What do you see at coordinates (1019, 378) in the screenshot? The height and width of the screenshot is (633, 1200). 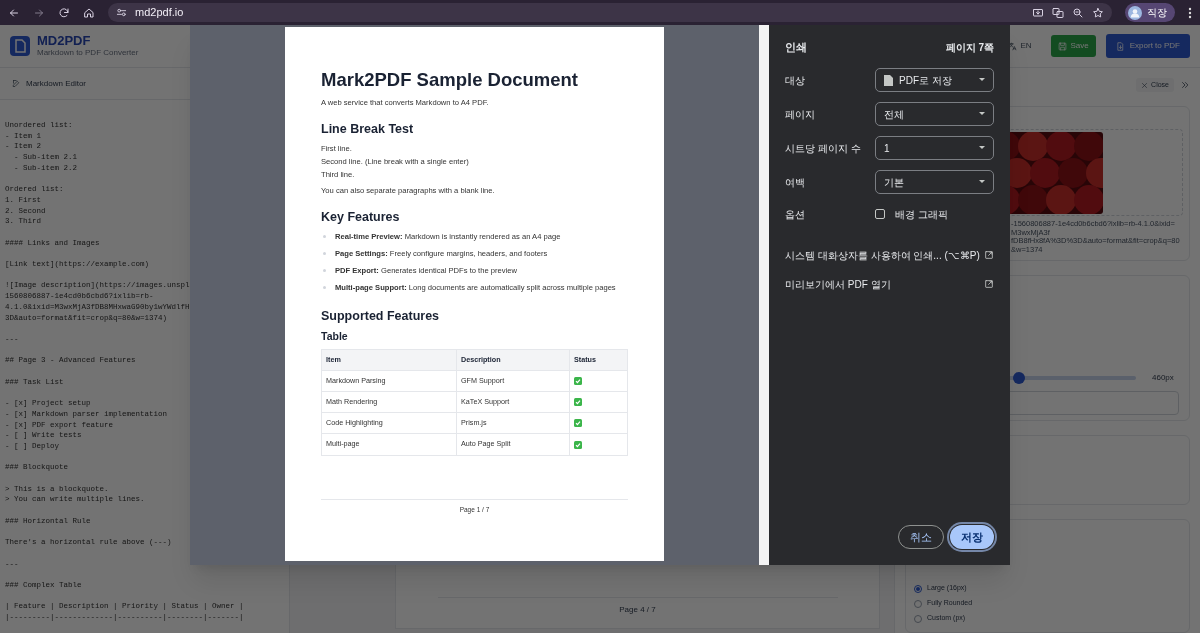 I see `slider-thumb` at bounding box center [1019, 378].